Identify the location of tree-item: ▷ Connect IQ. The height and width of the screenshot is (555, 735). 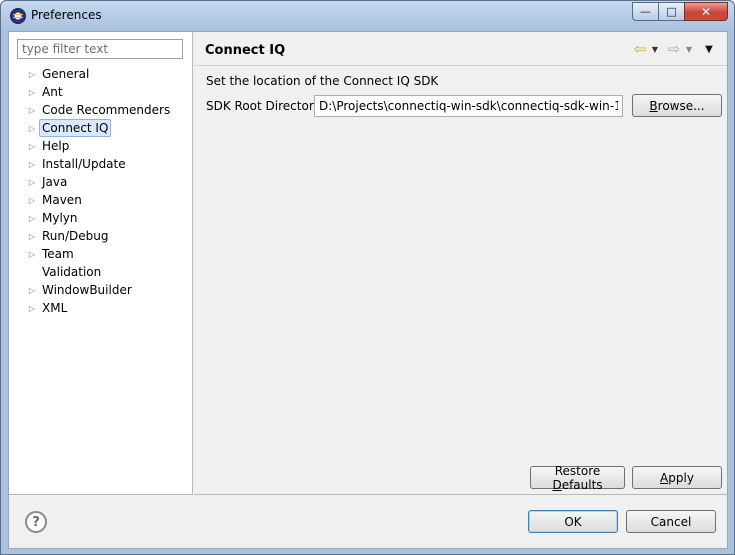
(68, 128).